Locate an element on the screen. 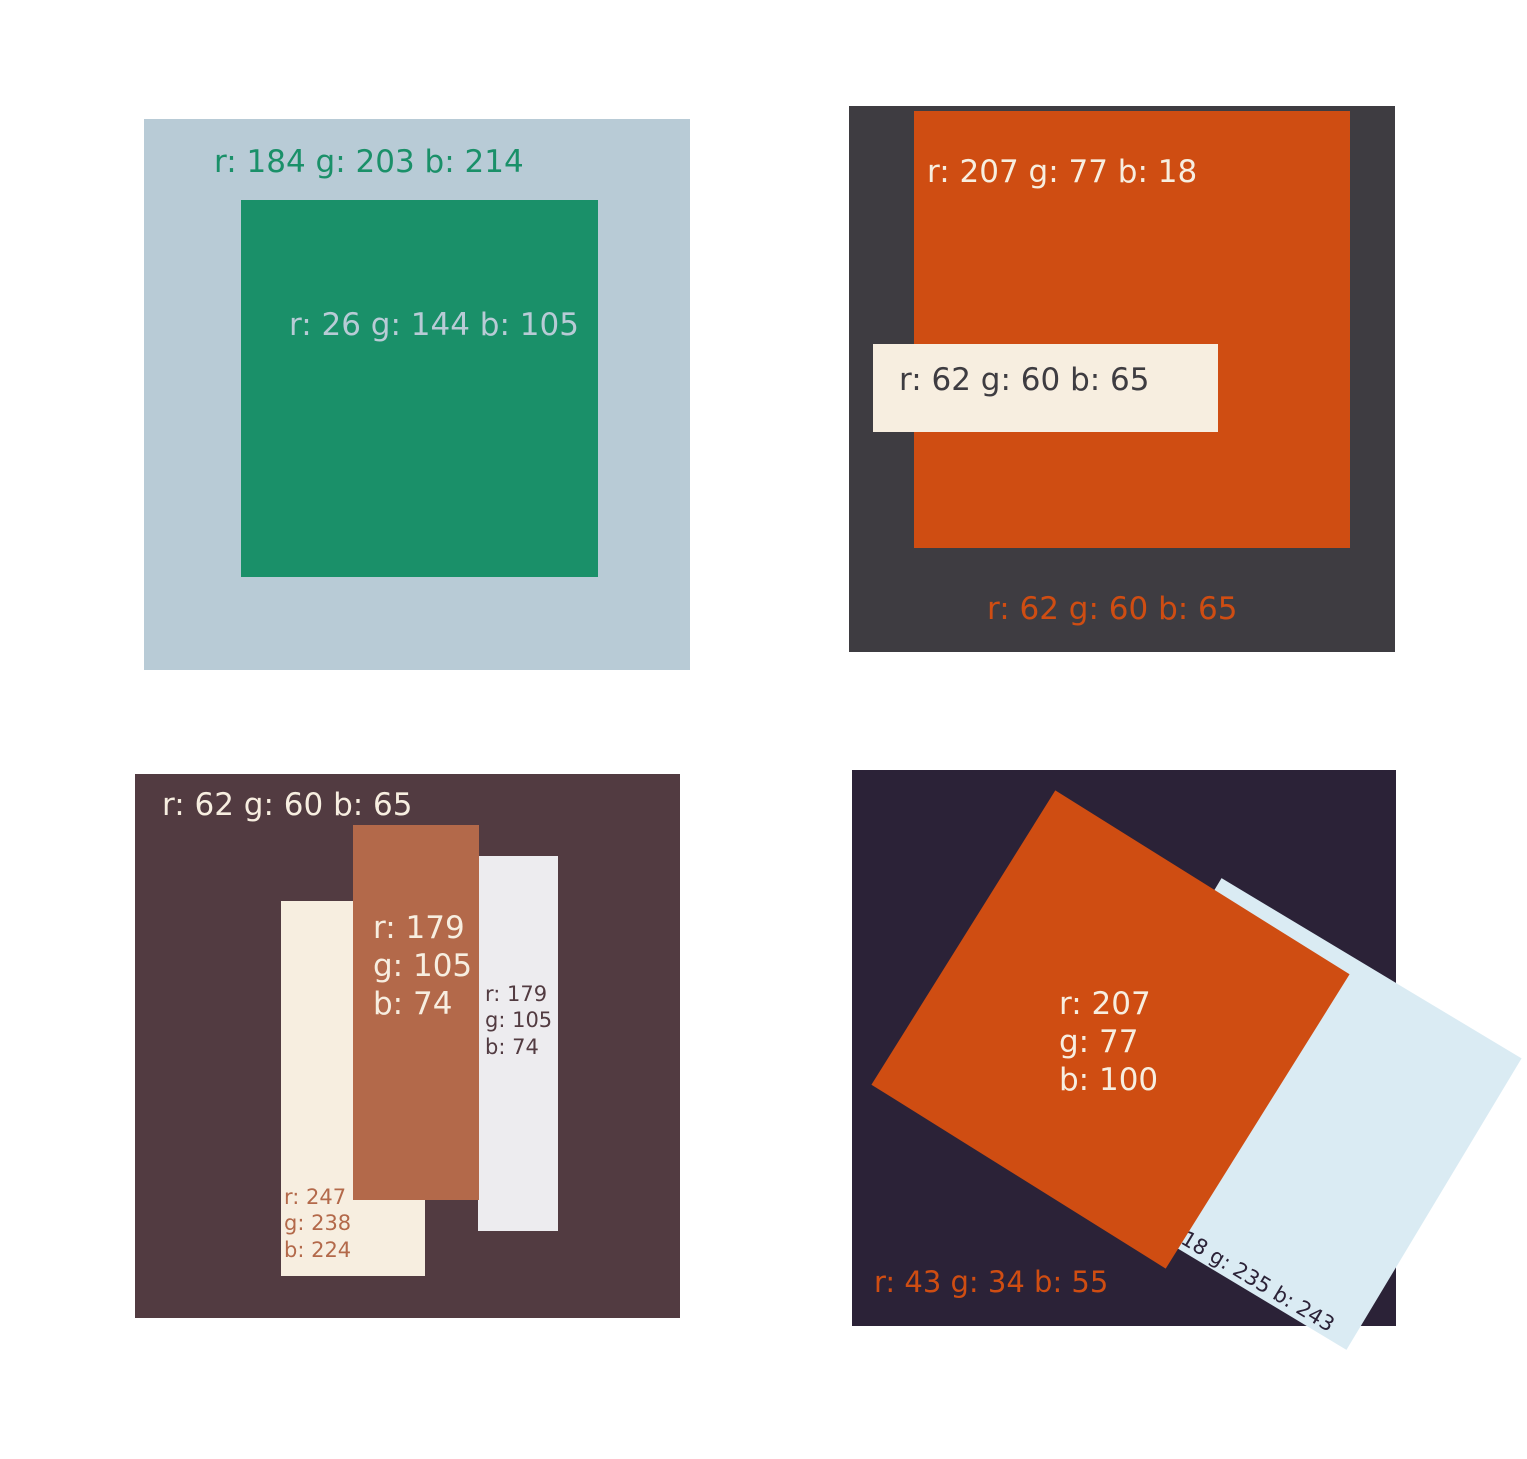  panel-background-label: r: 43 g: 34 b: 55 is located at coordinates (991, 1282).